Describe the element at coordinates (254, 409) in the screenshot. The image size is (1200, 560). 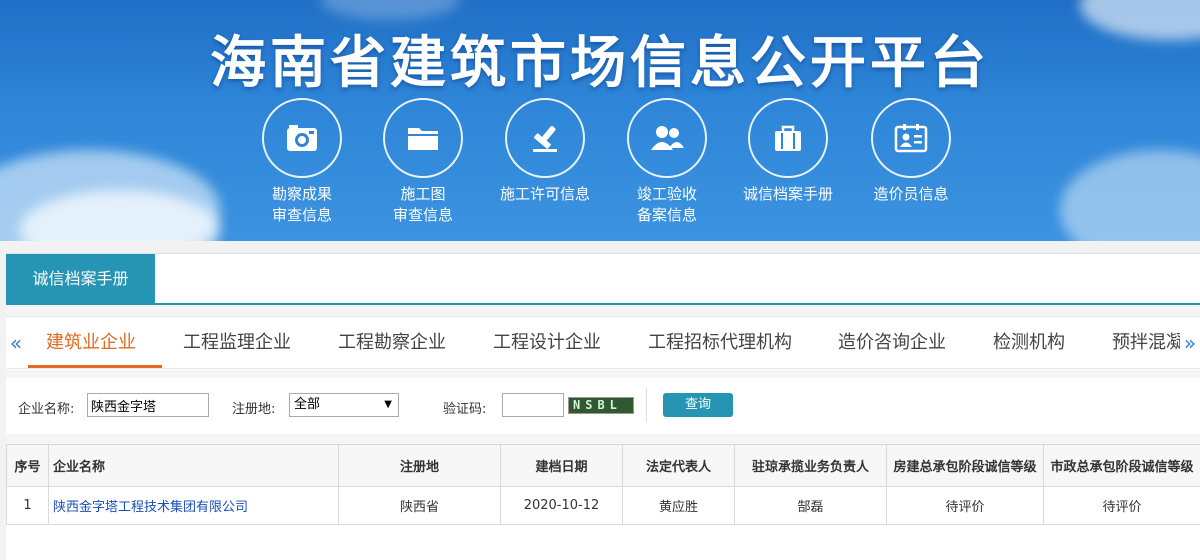
I see `region-label: 注册地:` at that location.